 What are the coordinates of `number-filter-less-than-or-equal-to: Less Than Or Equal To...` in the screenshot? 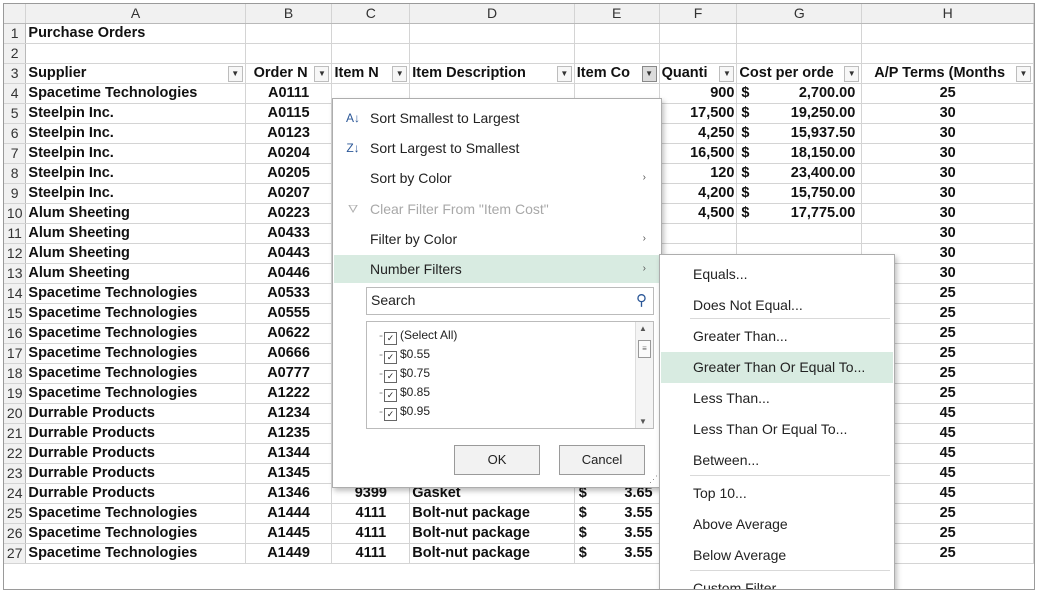 It's located at (777, 429).